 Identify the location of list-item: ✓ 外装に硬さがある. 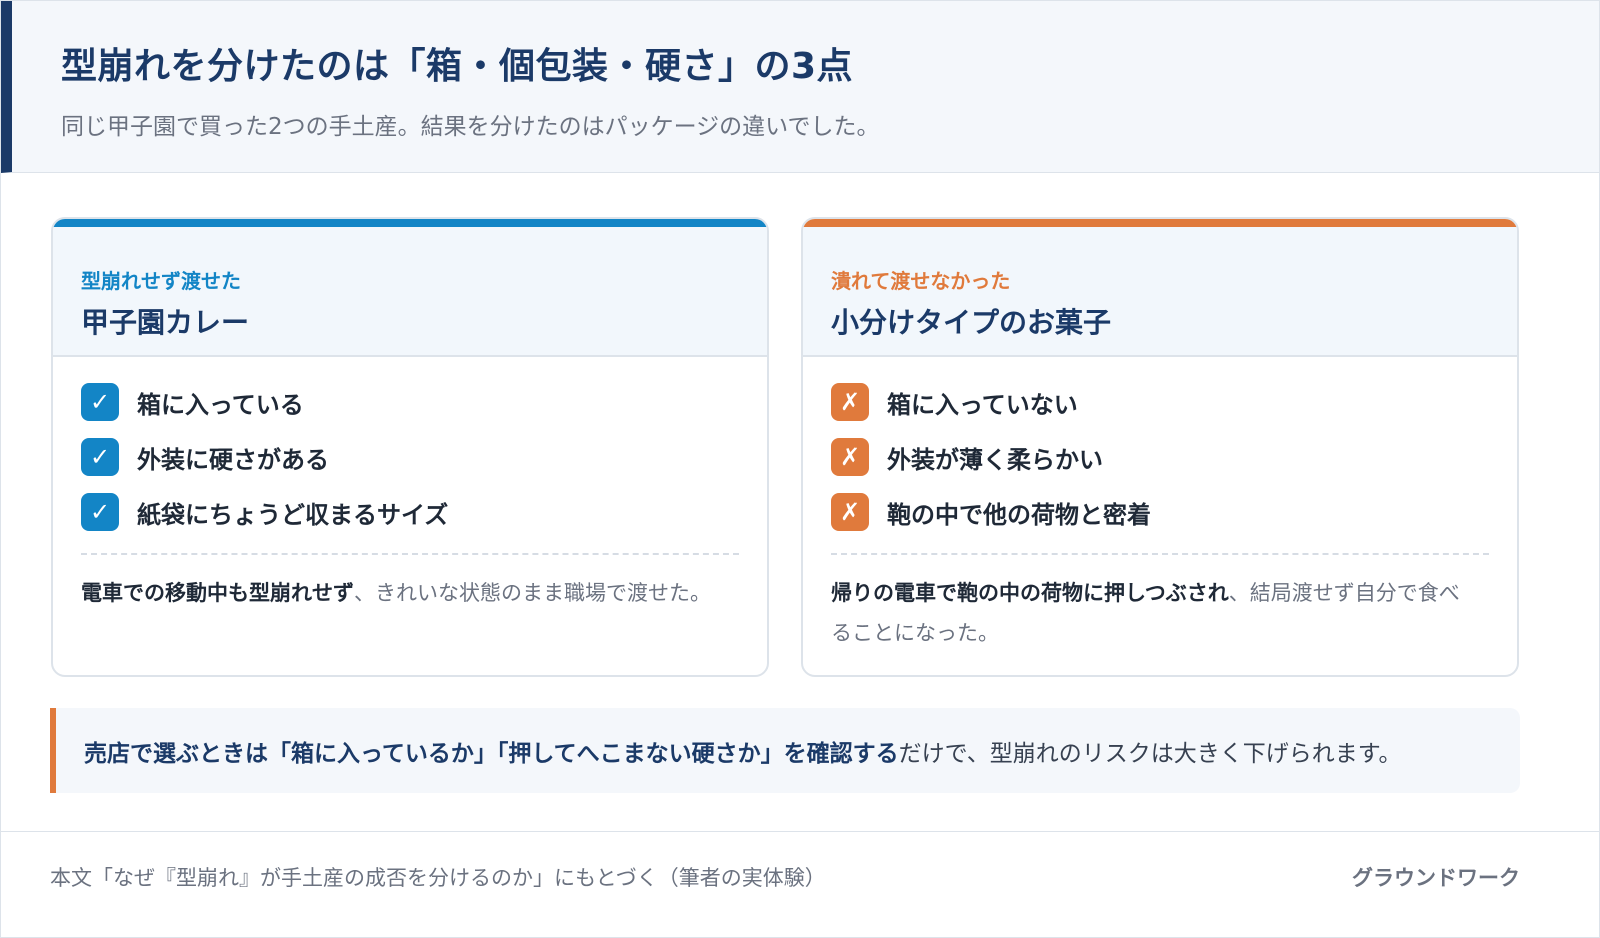
(264, 457).